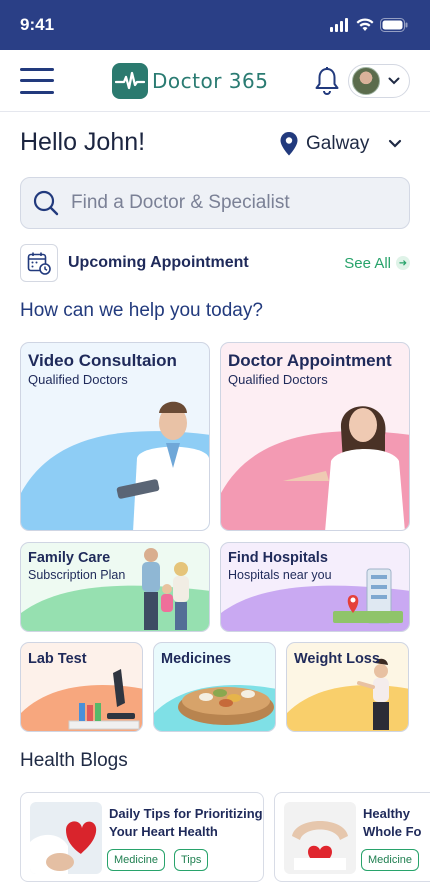  What do you see at coordinates (196, 659) in the screenshot?
I see `service-title: Medicines` at bounding box center [196, 659].